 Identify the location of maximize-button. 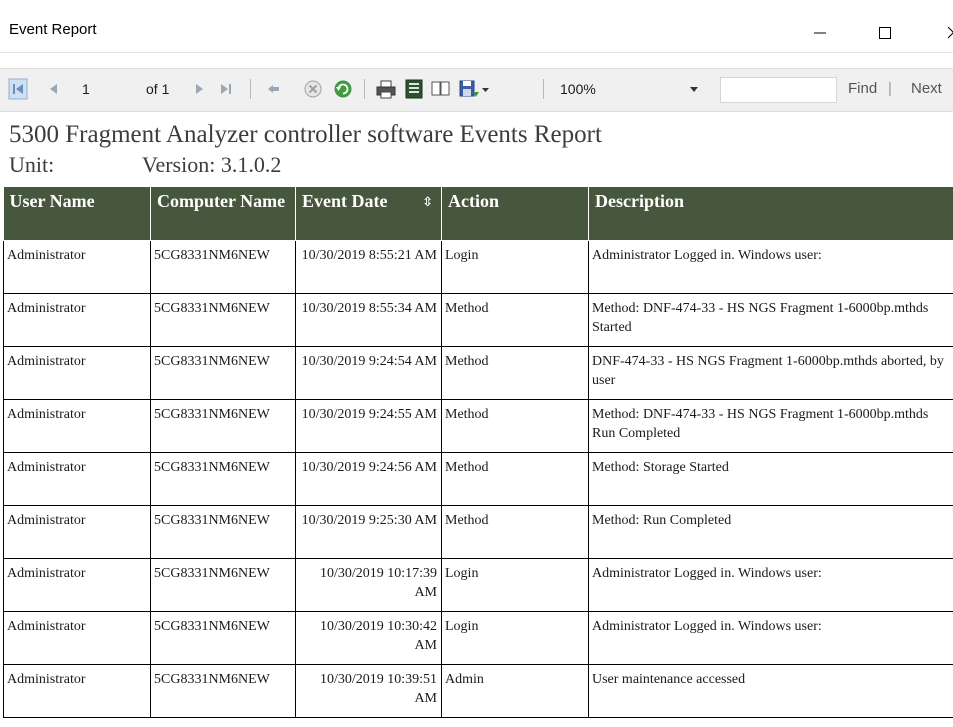
(885, 26).